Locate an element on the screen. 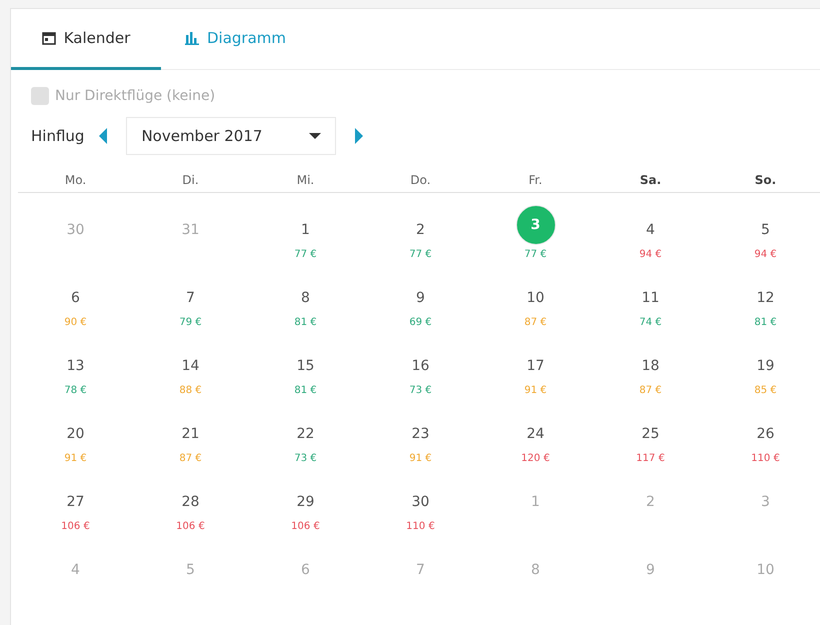 This screenshot has width=820, height=625. tab: Kalender is located at coordinates (86, 39).